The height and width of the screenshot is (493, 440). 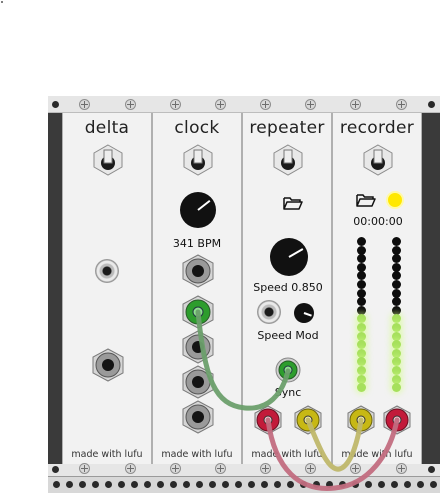 I want to click on recorder-input-jack-red, so click(x=397, y=420).